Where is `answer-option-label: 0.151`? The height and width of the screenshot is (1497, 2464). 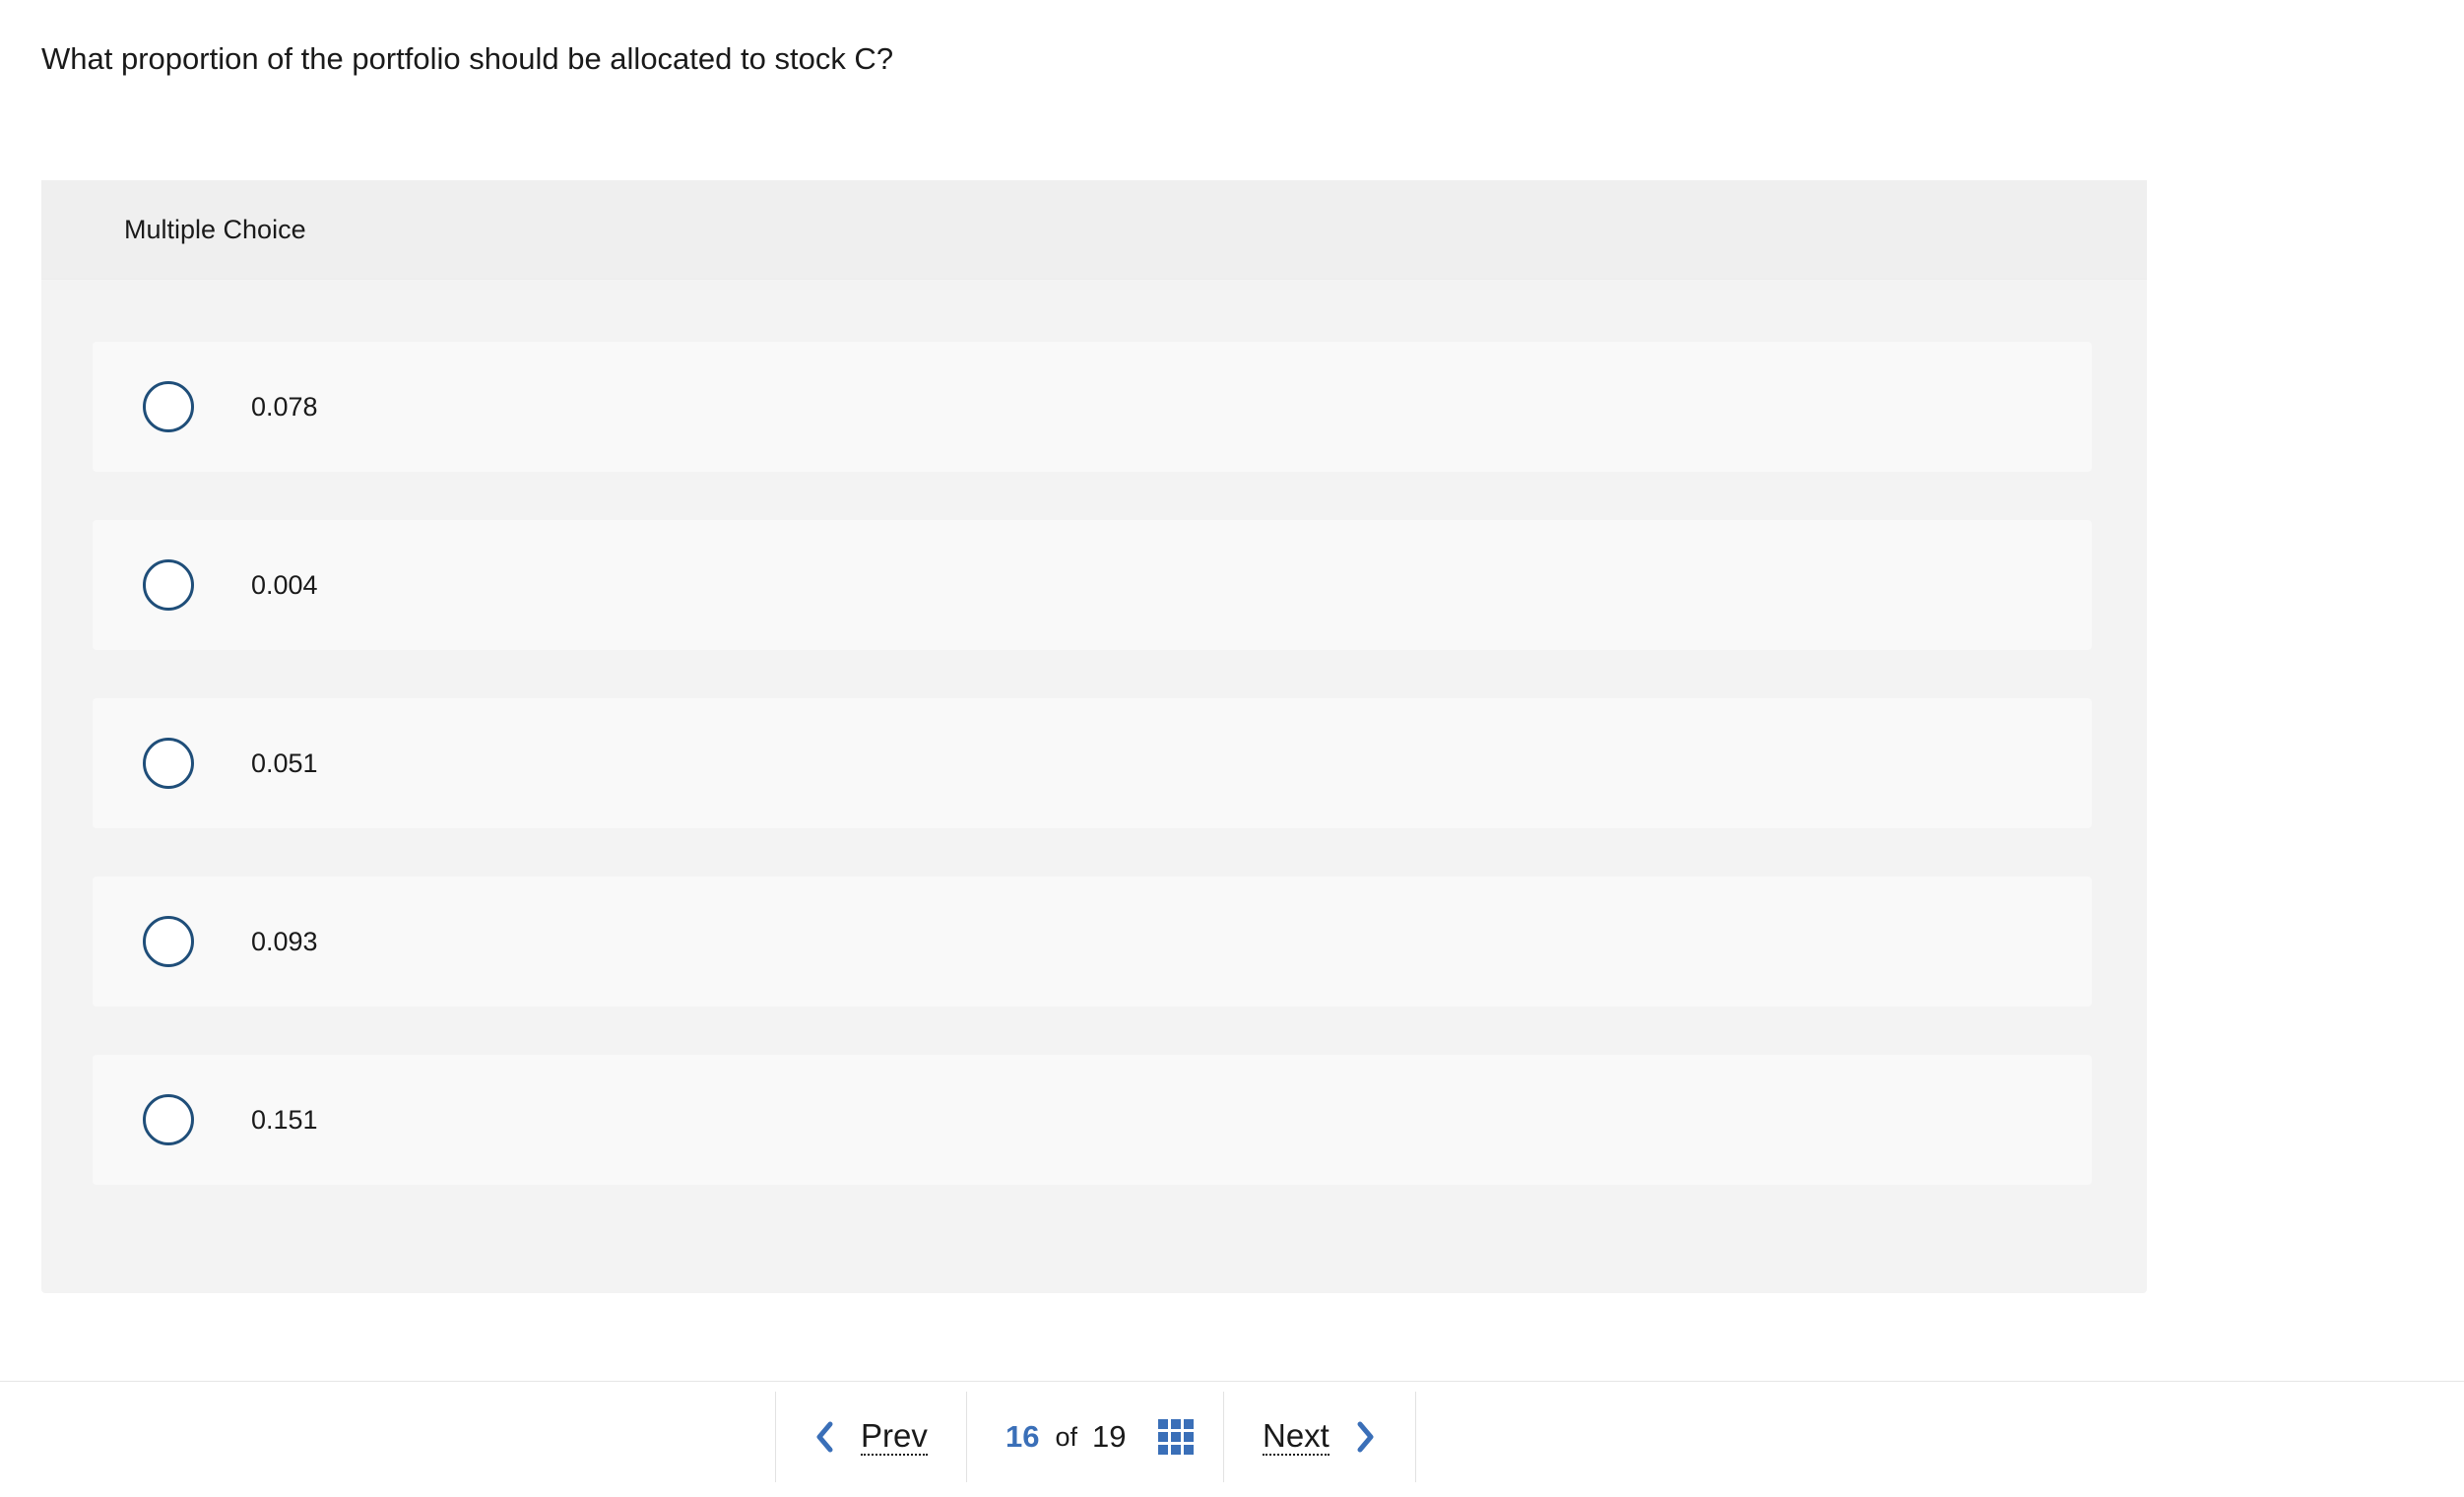 answer-option-label: 0.151 is located at coordinates (284, 1119).